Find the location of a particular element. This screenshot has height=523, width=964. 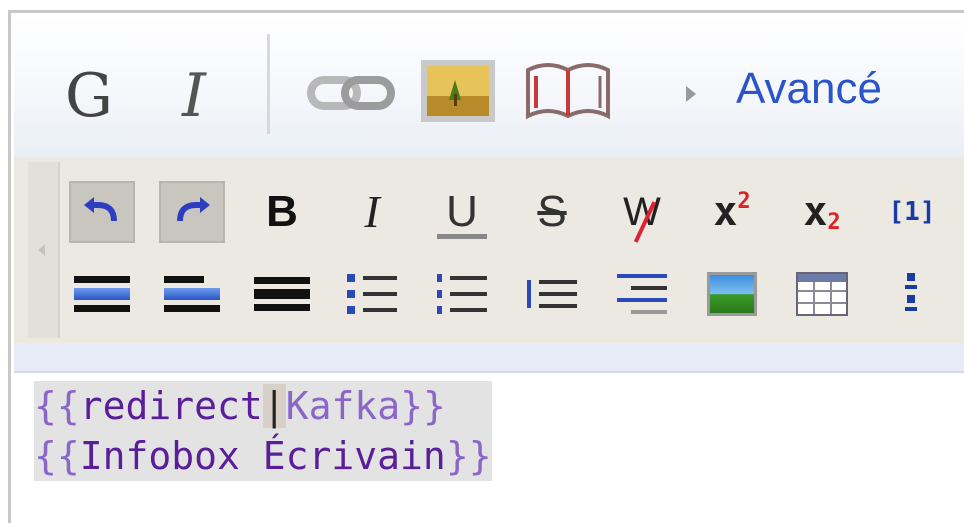

toolbar-collapse-handle is located at coordinates (44, 250).